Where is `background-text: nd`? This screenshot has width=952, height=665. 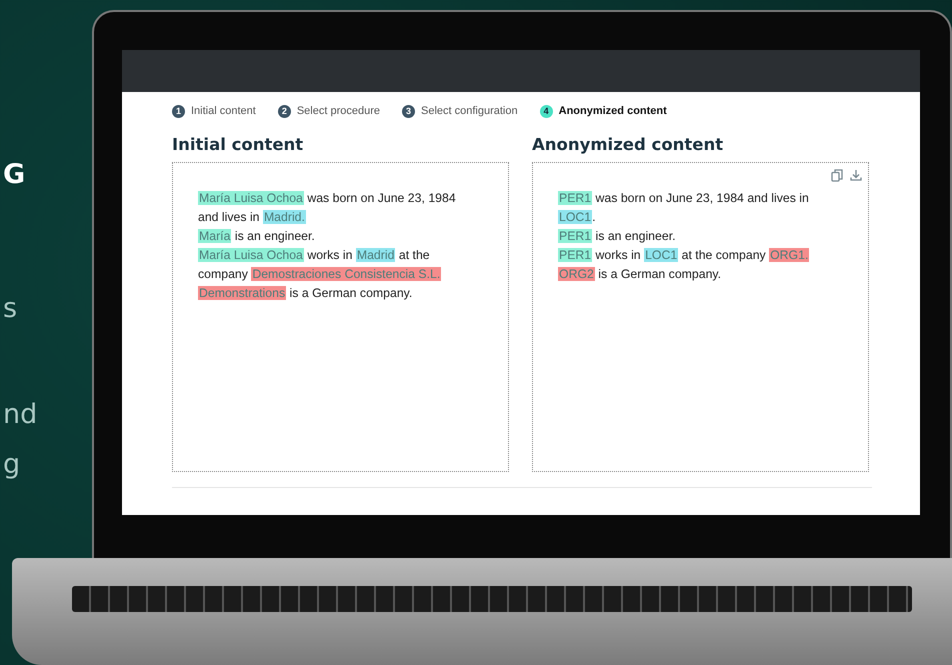
background-text: nd is located at coordinates (20, 415).